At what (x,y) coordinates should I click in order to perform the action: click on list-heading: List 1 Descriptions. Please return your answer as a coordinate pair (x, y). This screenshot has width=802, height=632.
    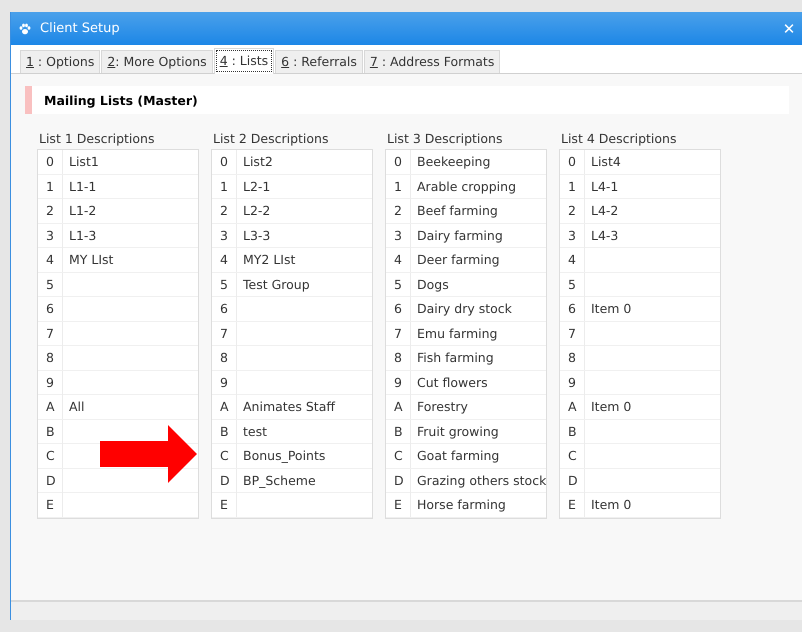
    Looking at the image, I should click on (97, 139).